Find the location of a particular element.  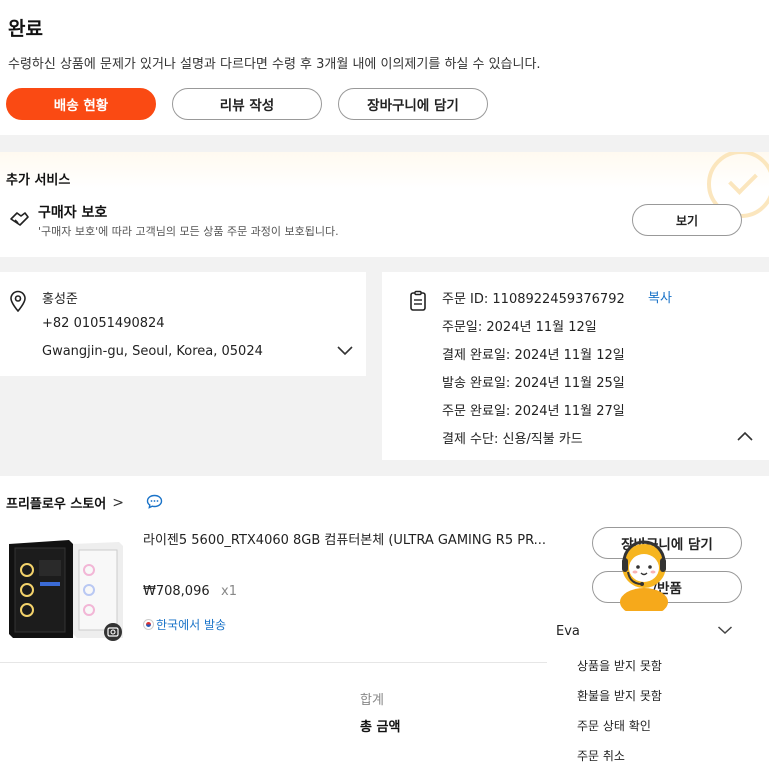

view-protection-button: 보기 is located at coordinates (687, 220).